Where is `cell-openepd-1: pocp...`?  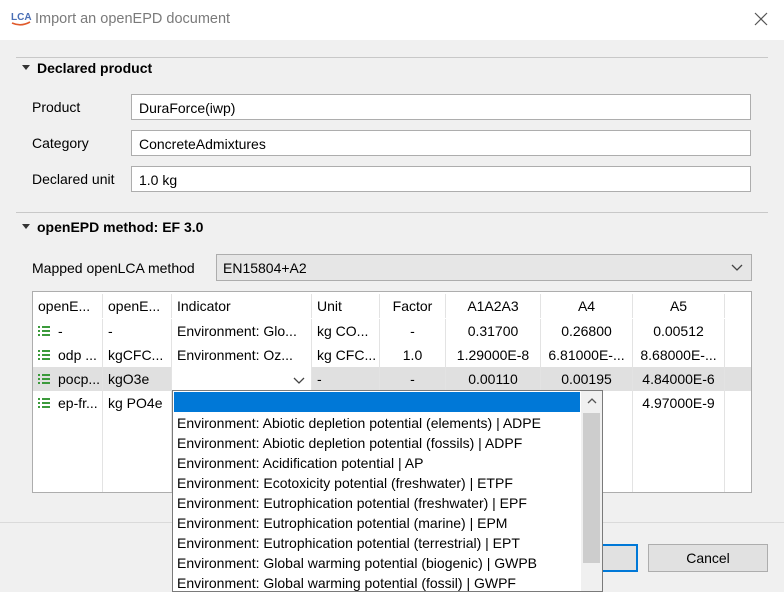
cell-openepd-1: pocp... is located at coordinates (68, 379).